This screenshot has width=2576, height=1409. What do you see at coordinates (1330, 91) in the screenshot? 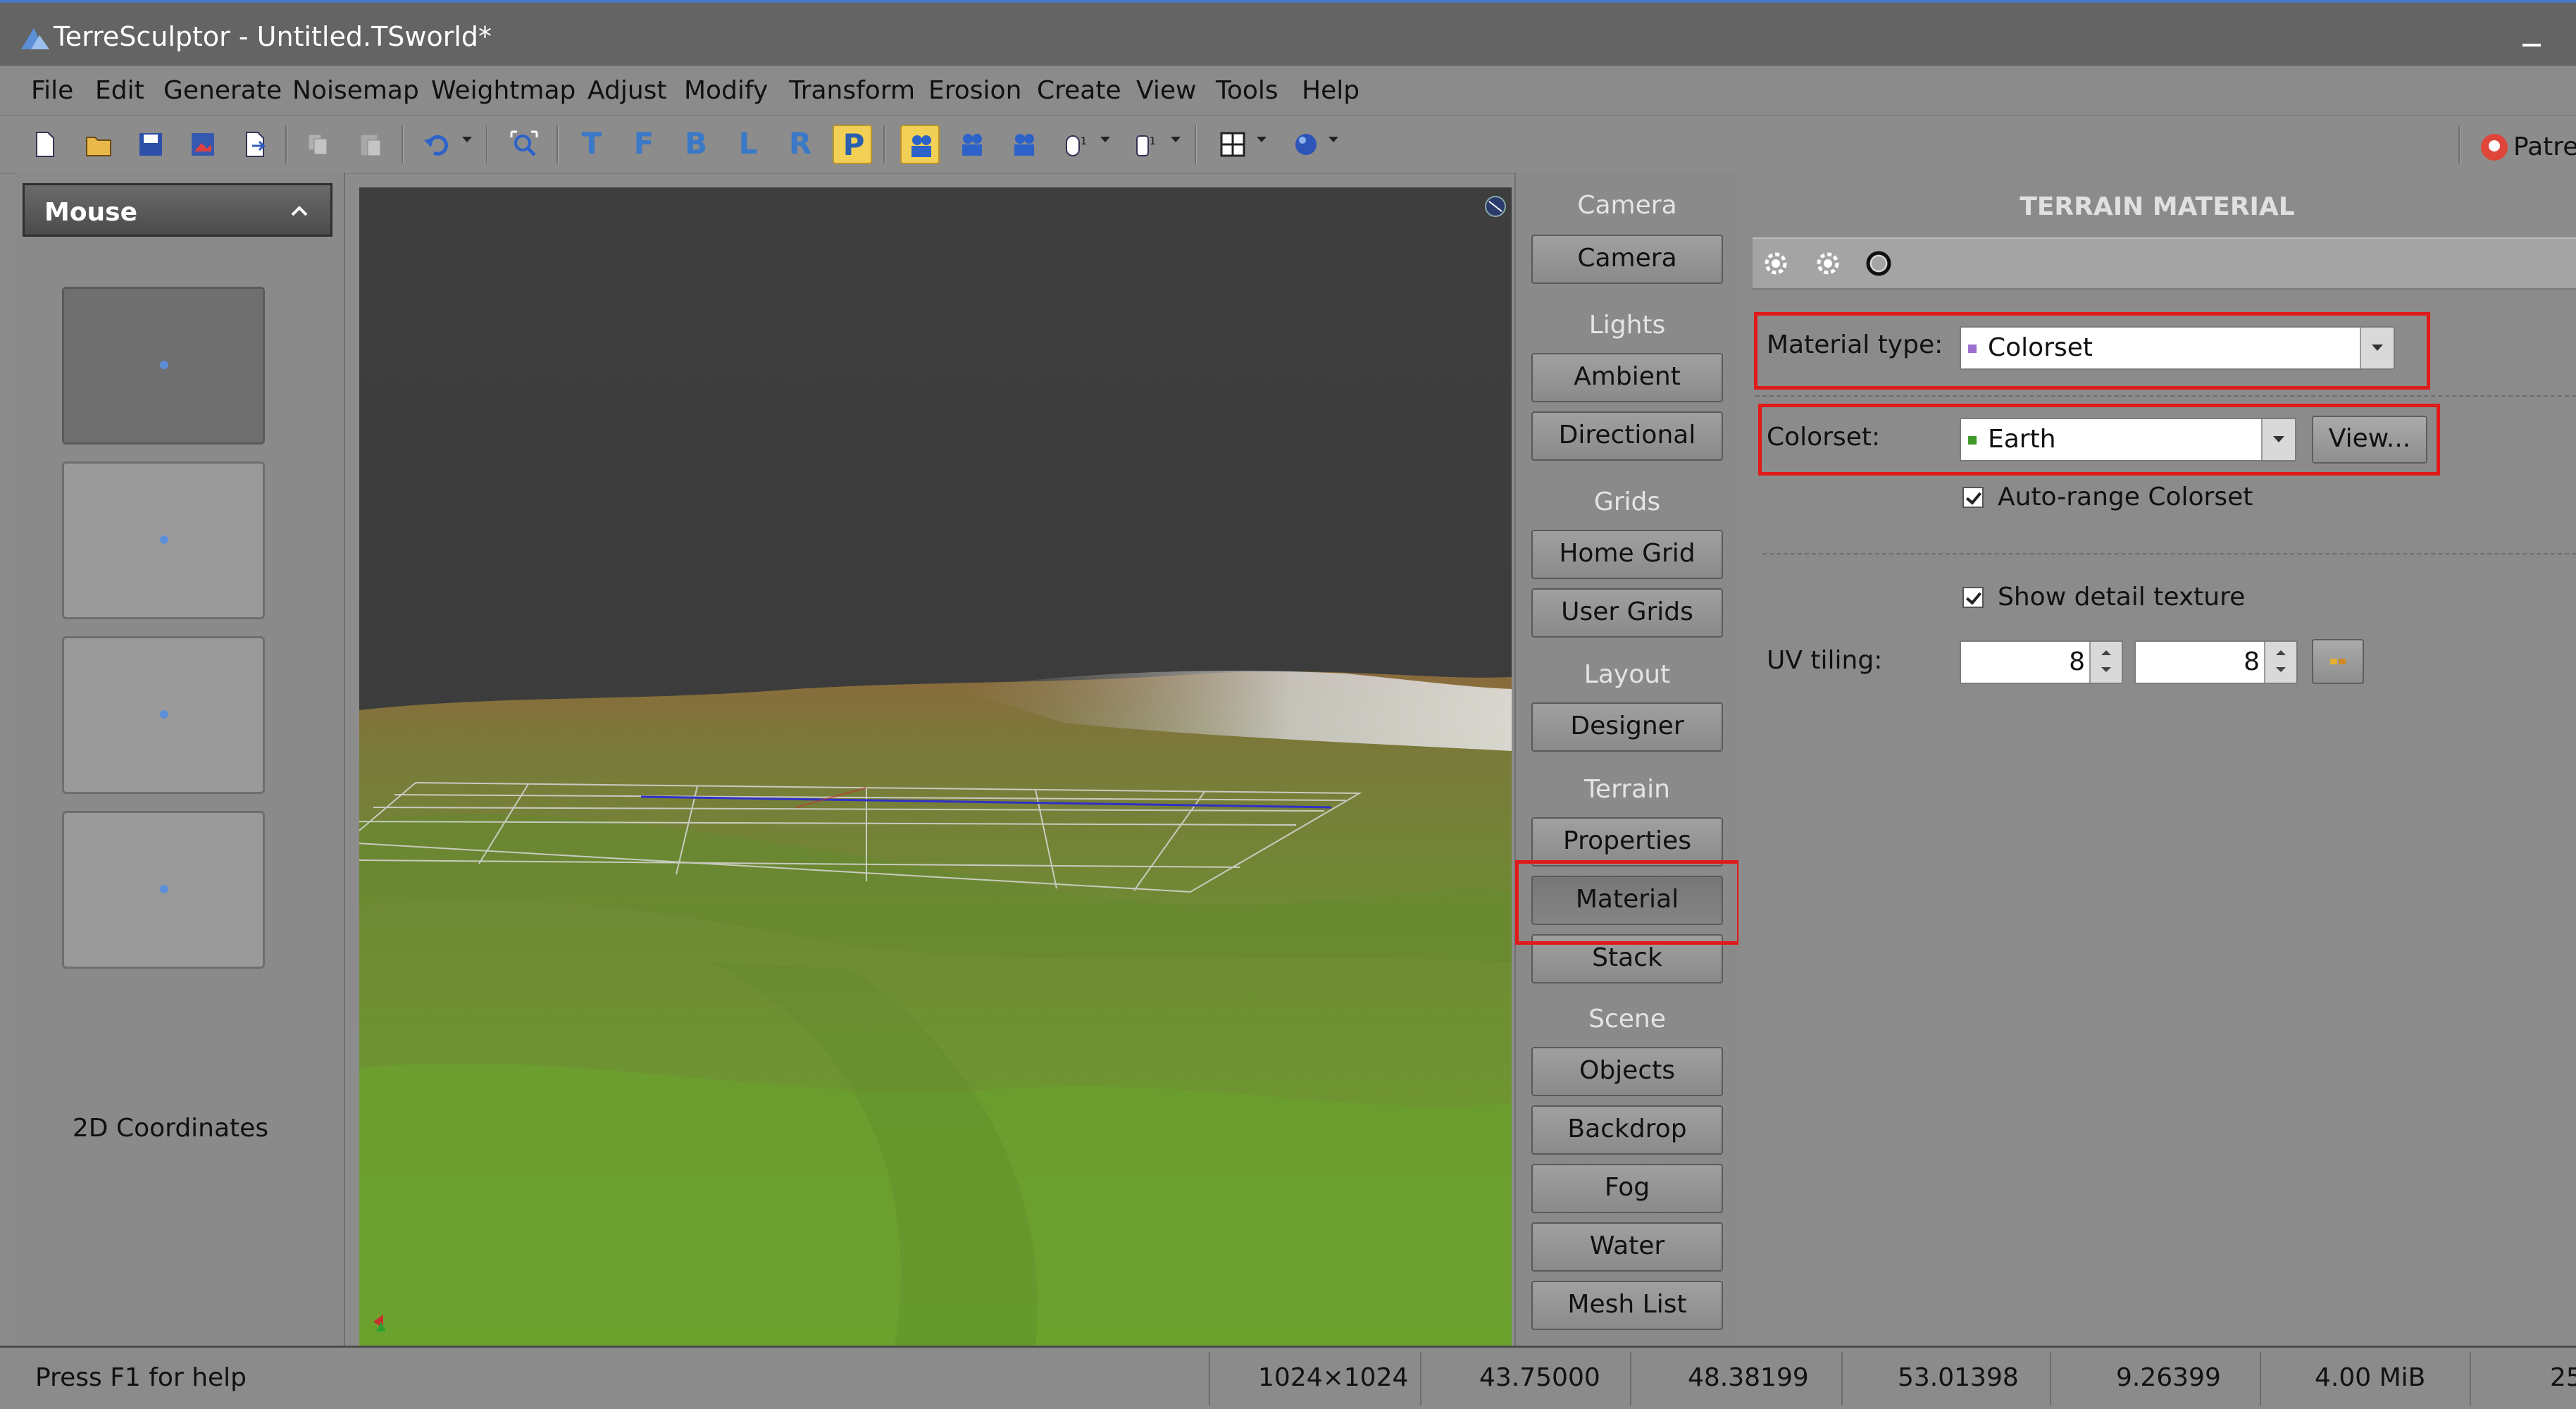
I see `menu-help: Help` at bounding box center [1330, 91].